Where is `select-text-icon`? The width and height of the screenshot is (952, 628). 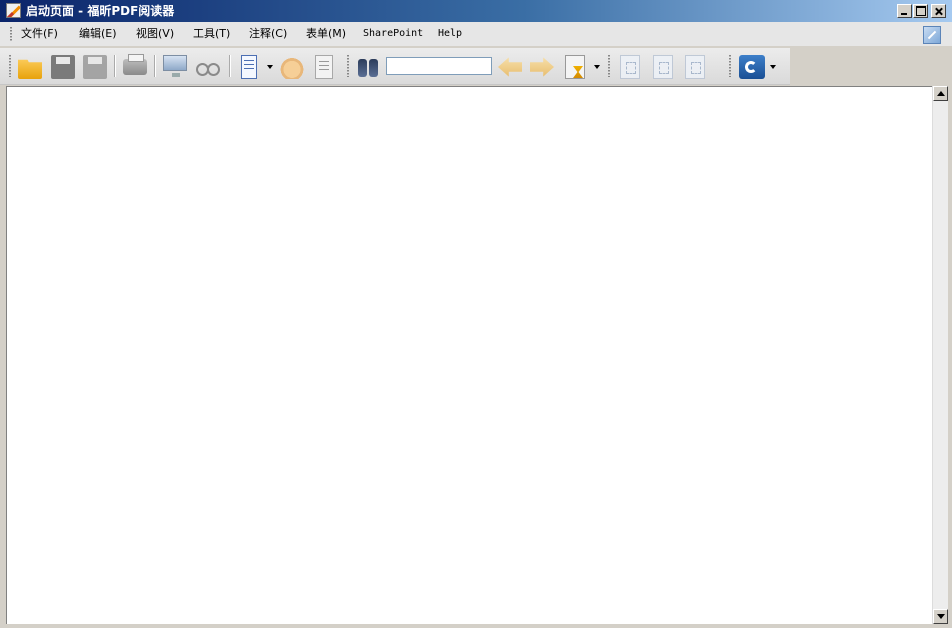 select-text-icon is located at coordinates (324, 67).